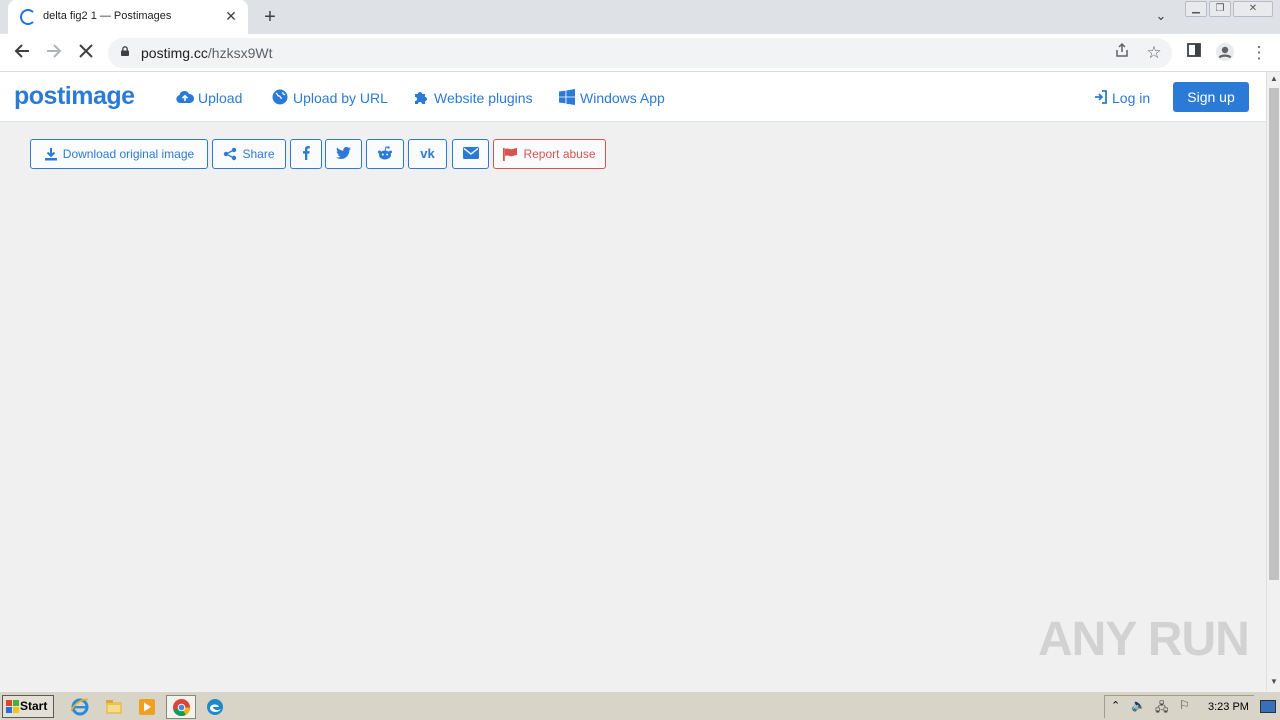 The height and width of the screenshot is (720, 1280). What do you see at coordinates (1161, 17) in the screenshot?
I see `tab-search-chevron-icon: ⌄` at bounding box center [1161, 17].